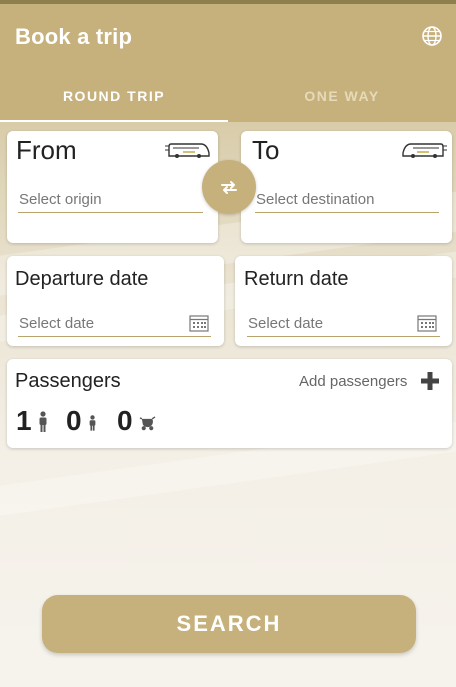  Describe the element at coordinates (285, 323) in the screenshot. I see `return-date-input: Select date` at that location.